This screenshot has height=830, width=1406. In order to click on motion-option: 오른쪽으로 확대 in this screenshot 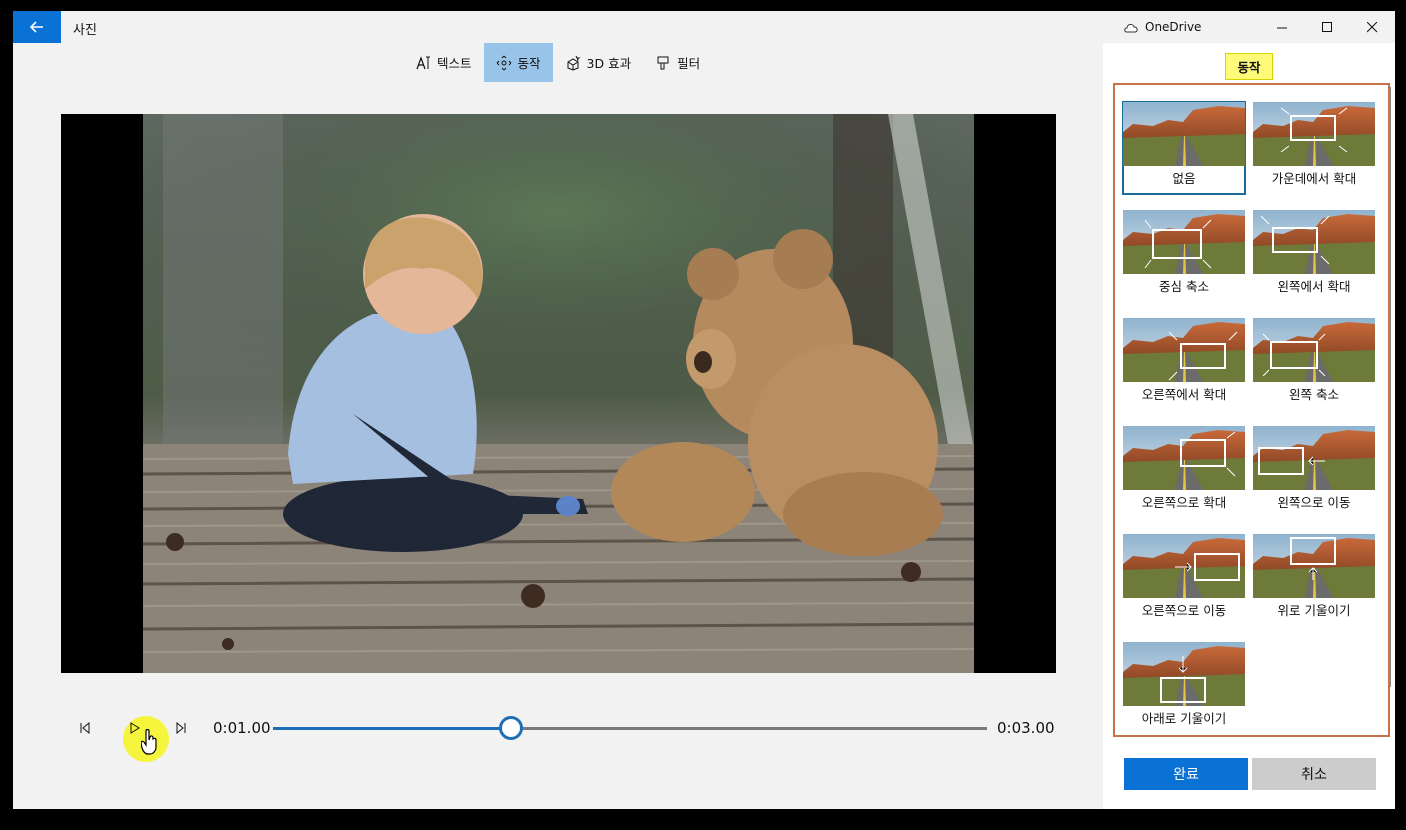, I will do `click(1184, 472)`.